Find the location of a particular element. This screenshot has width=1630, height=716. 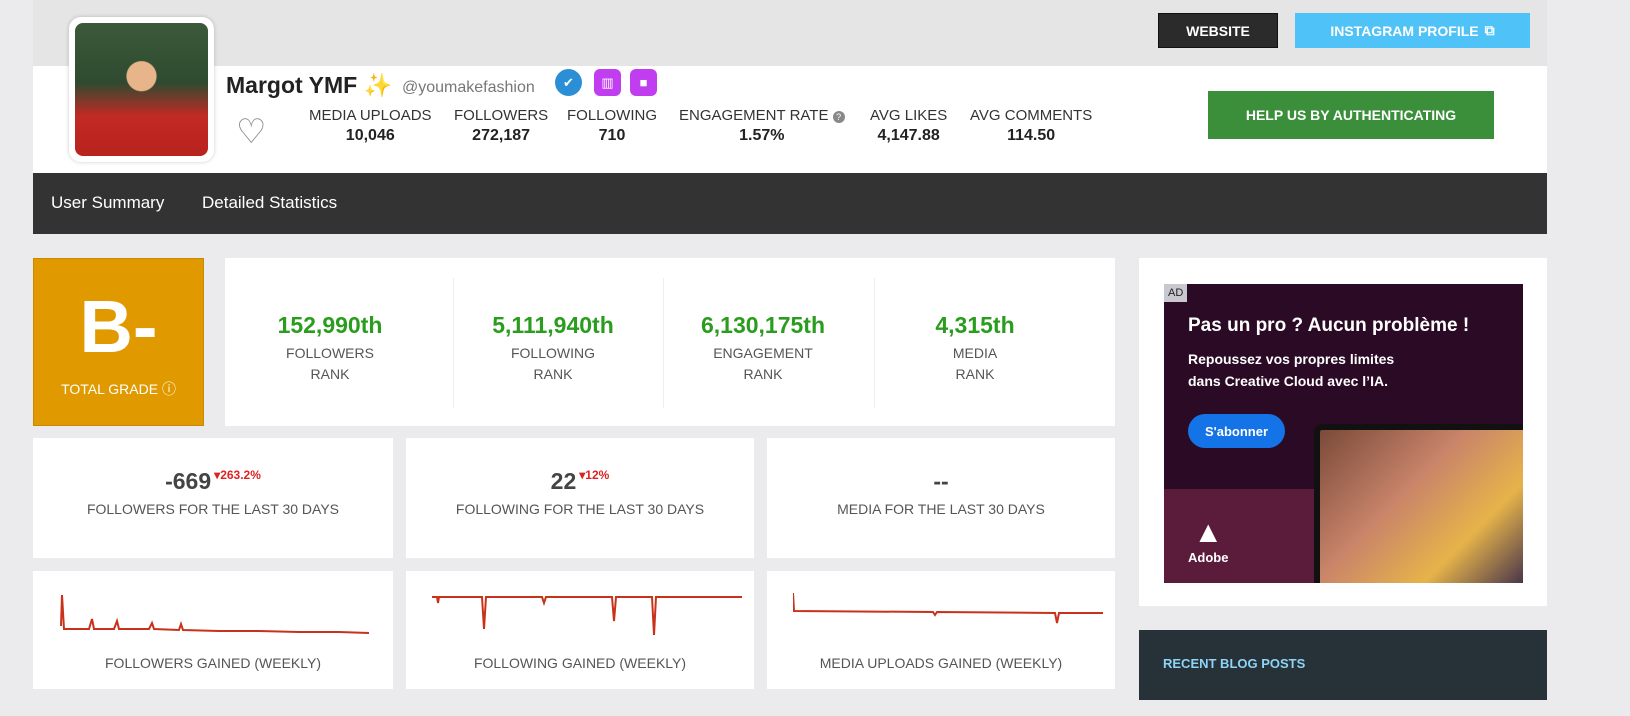

grade-label: TOTAL GRADE is located at coordinates (110, 389).